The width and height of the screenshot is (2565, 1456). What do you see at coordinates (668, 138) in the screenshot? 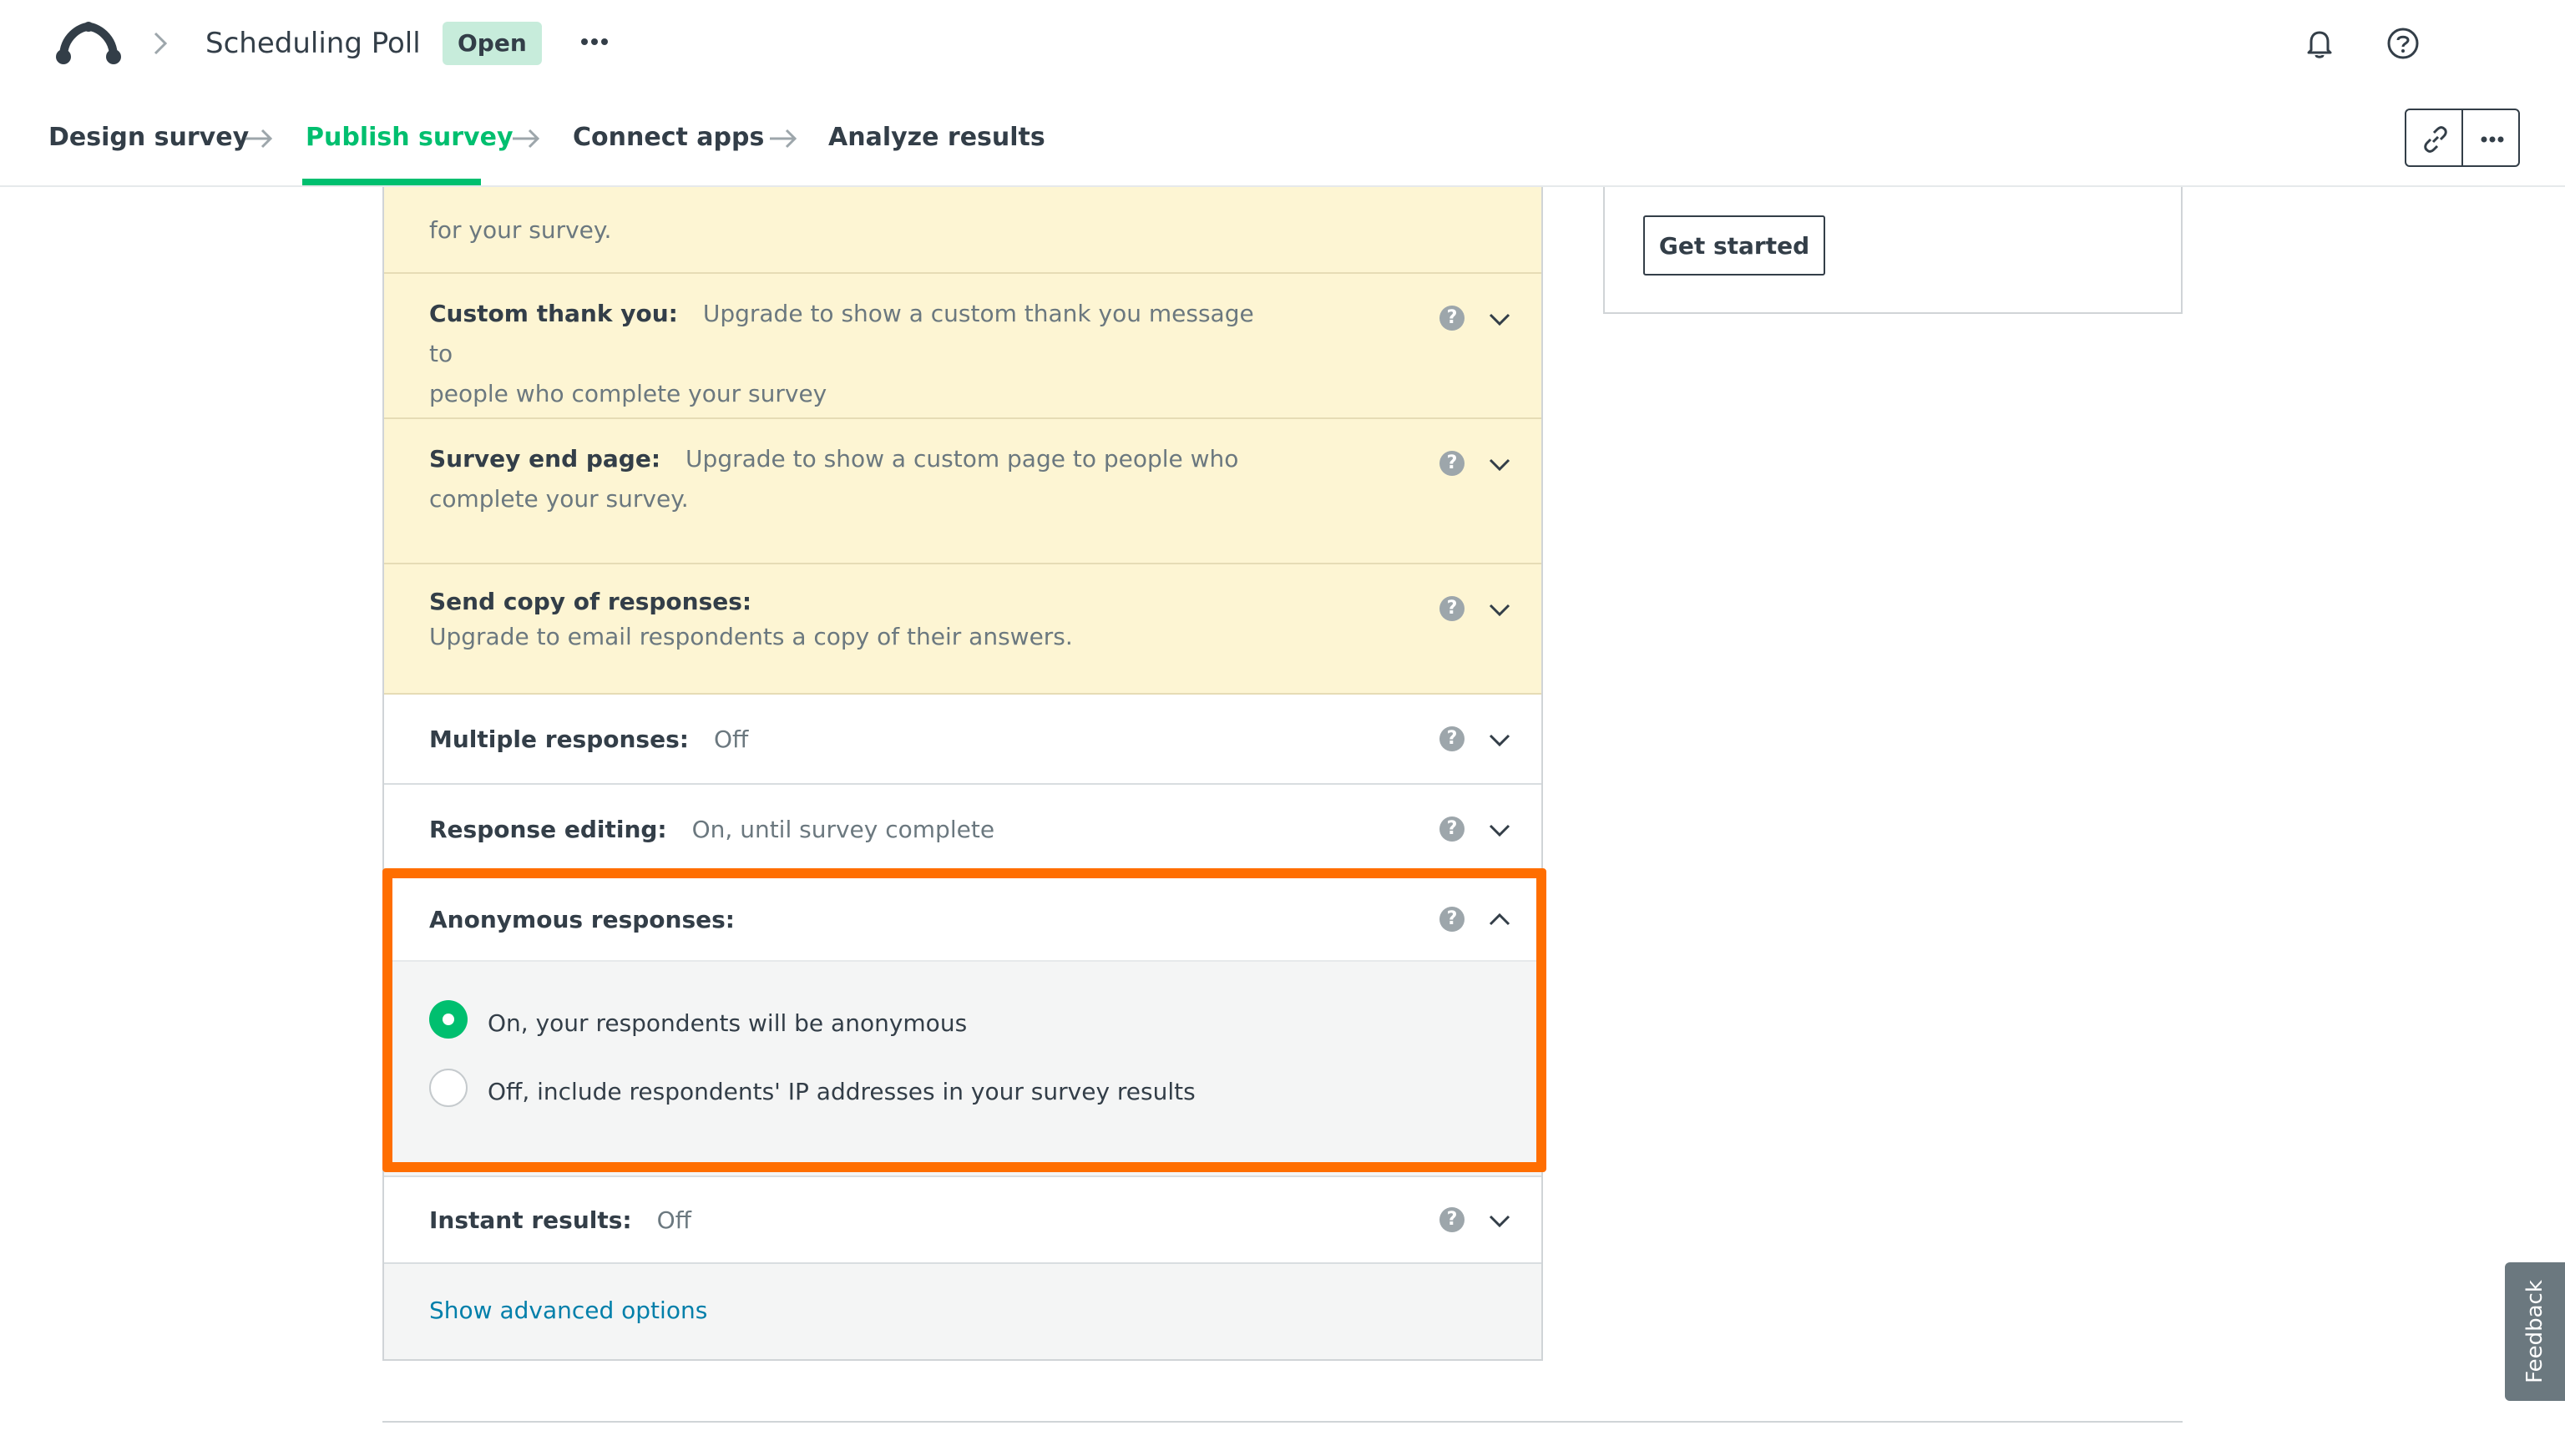
I see `tab-connect-apps: Connect apps` at bounding box center [668, 138].